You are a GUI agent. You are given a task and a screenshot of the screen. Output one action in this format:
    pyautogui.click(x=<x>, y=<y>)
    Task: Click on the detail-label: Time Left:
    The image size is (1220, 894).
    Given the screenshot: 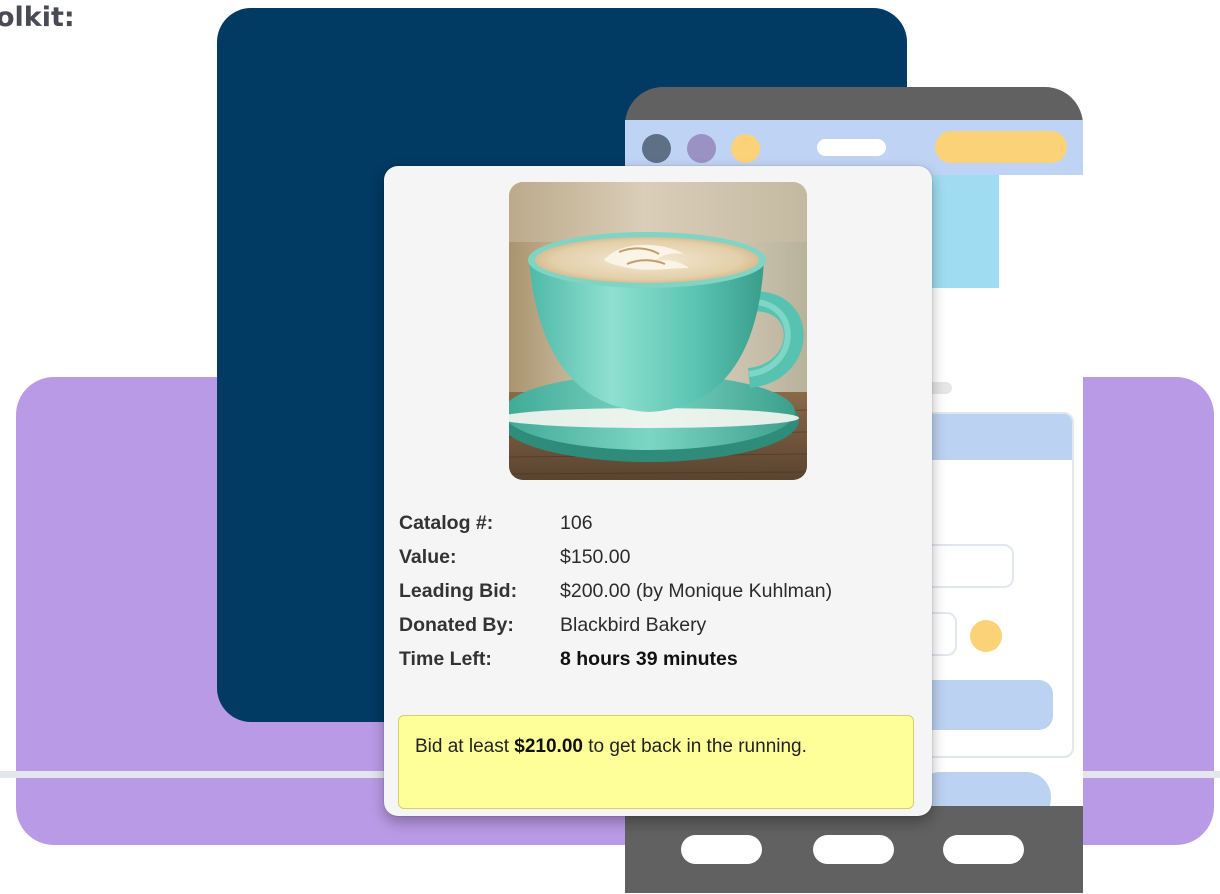 What is the action you would take?
    pyautogui.click(x=445, y=659)
    